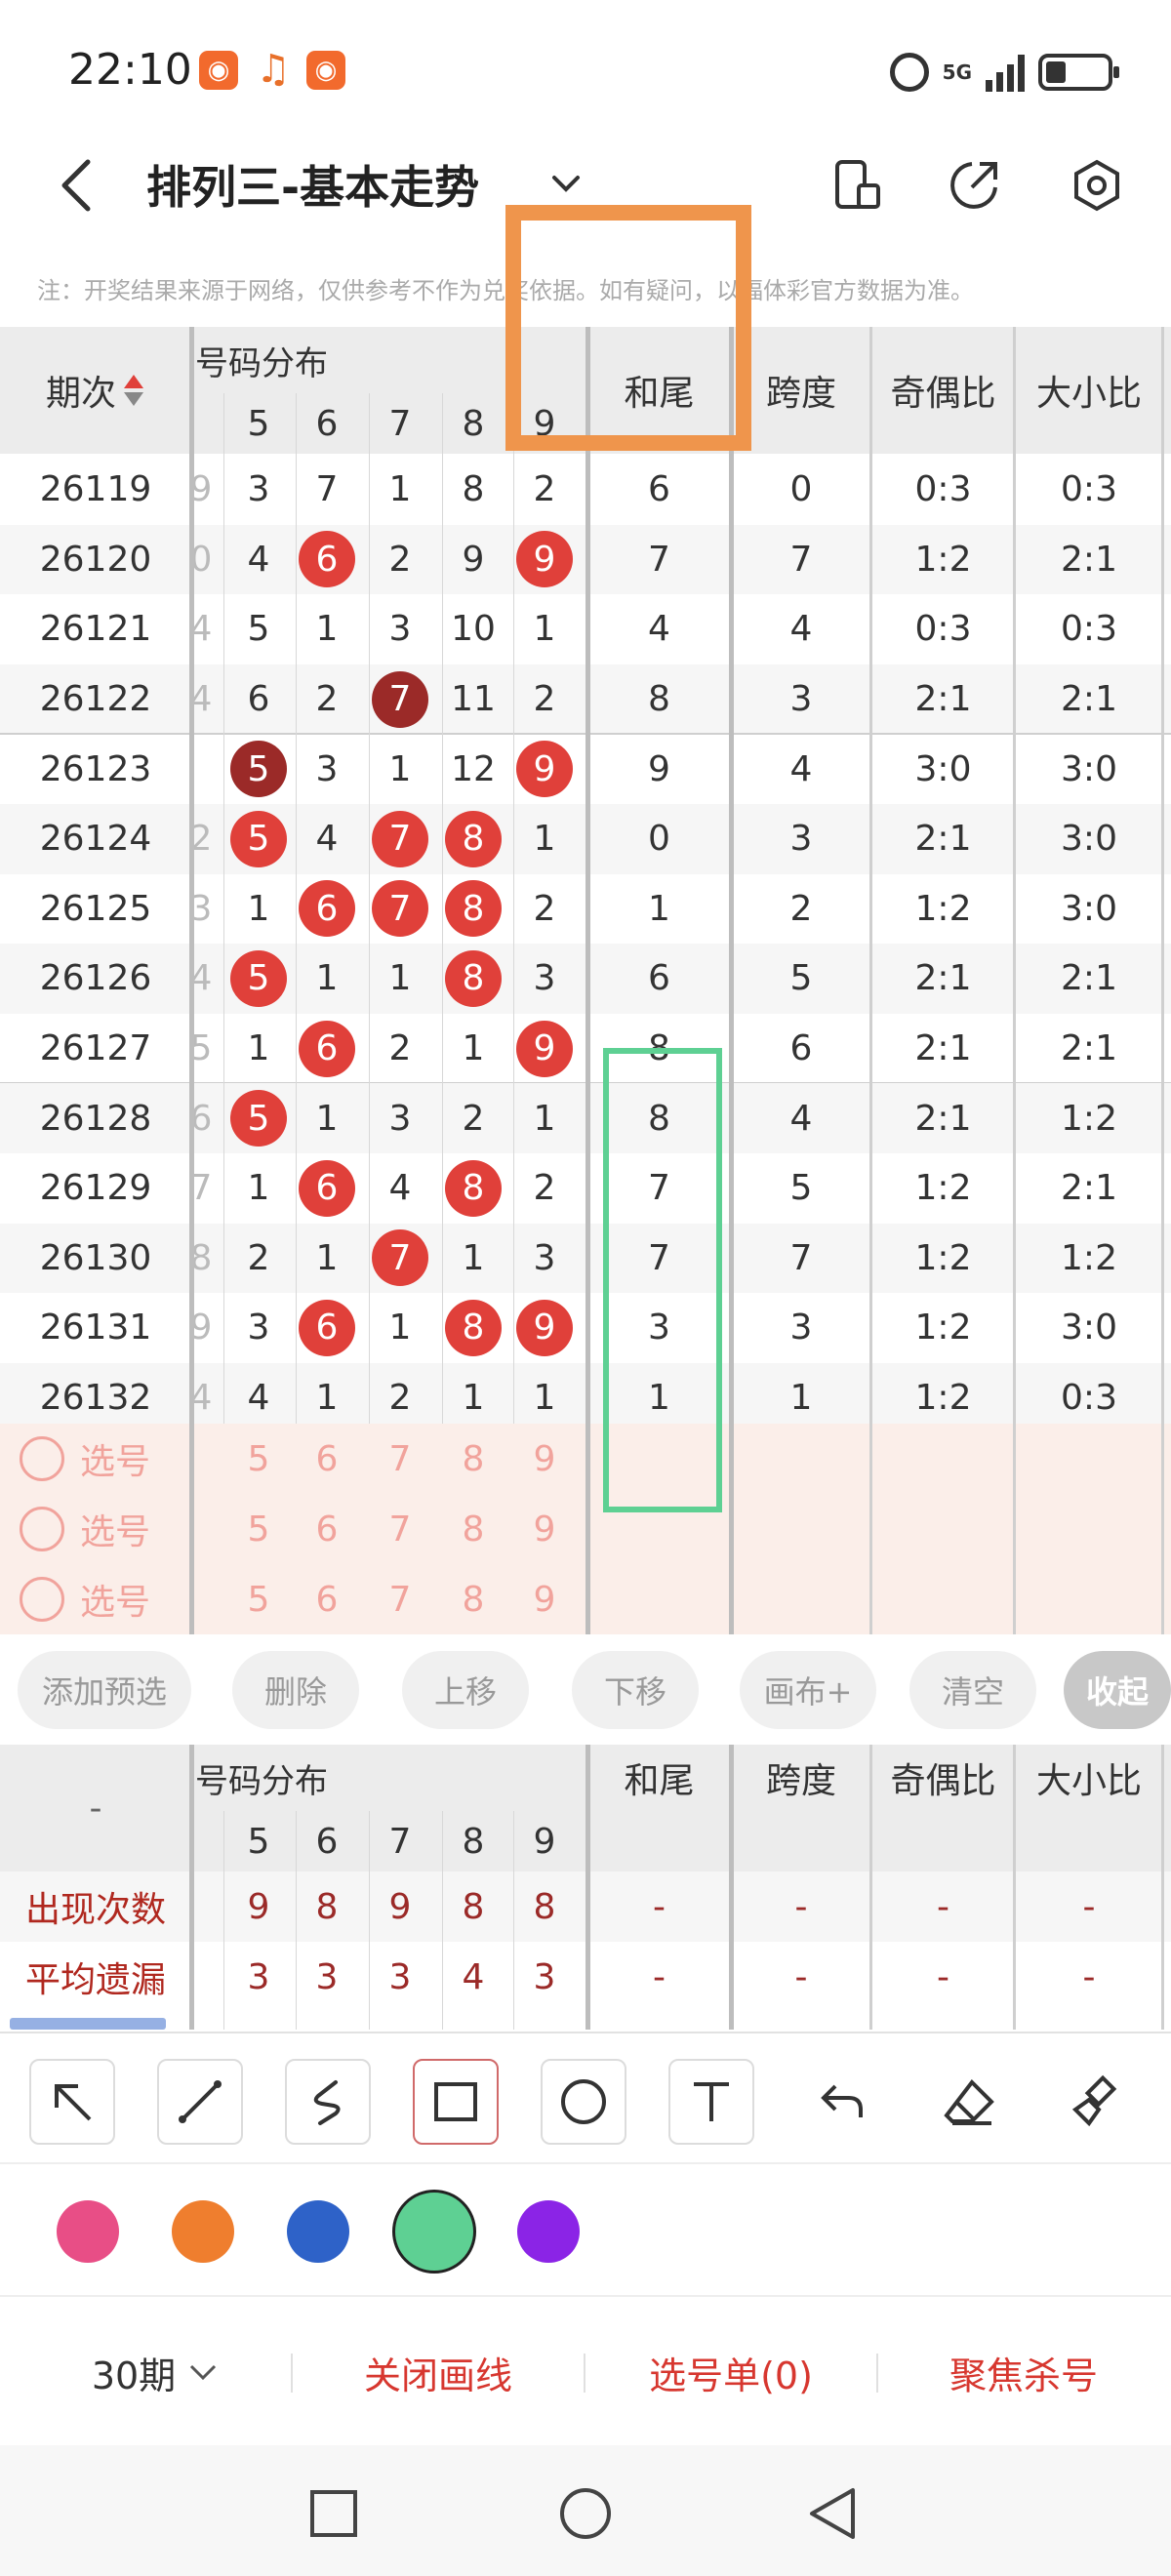 The image size is (1171, 2576). What do you see at coordinates (628, 328) in the screenshot?
I see `orange-rectangle-drawing` at bounding box center [628, 328].